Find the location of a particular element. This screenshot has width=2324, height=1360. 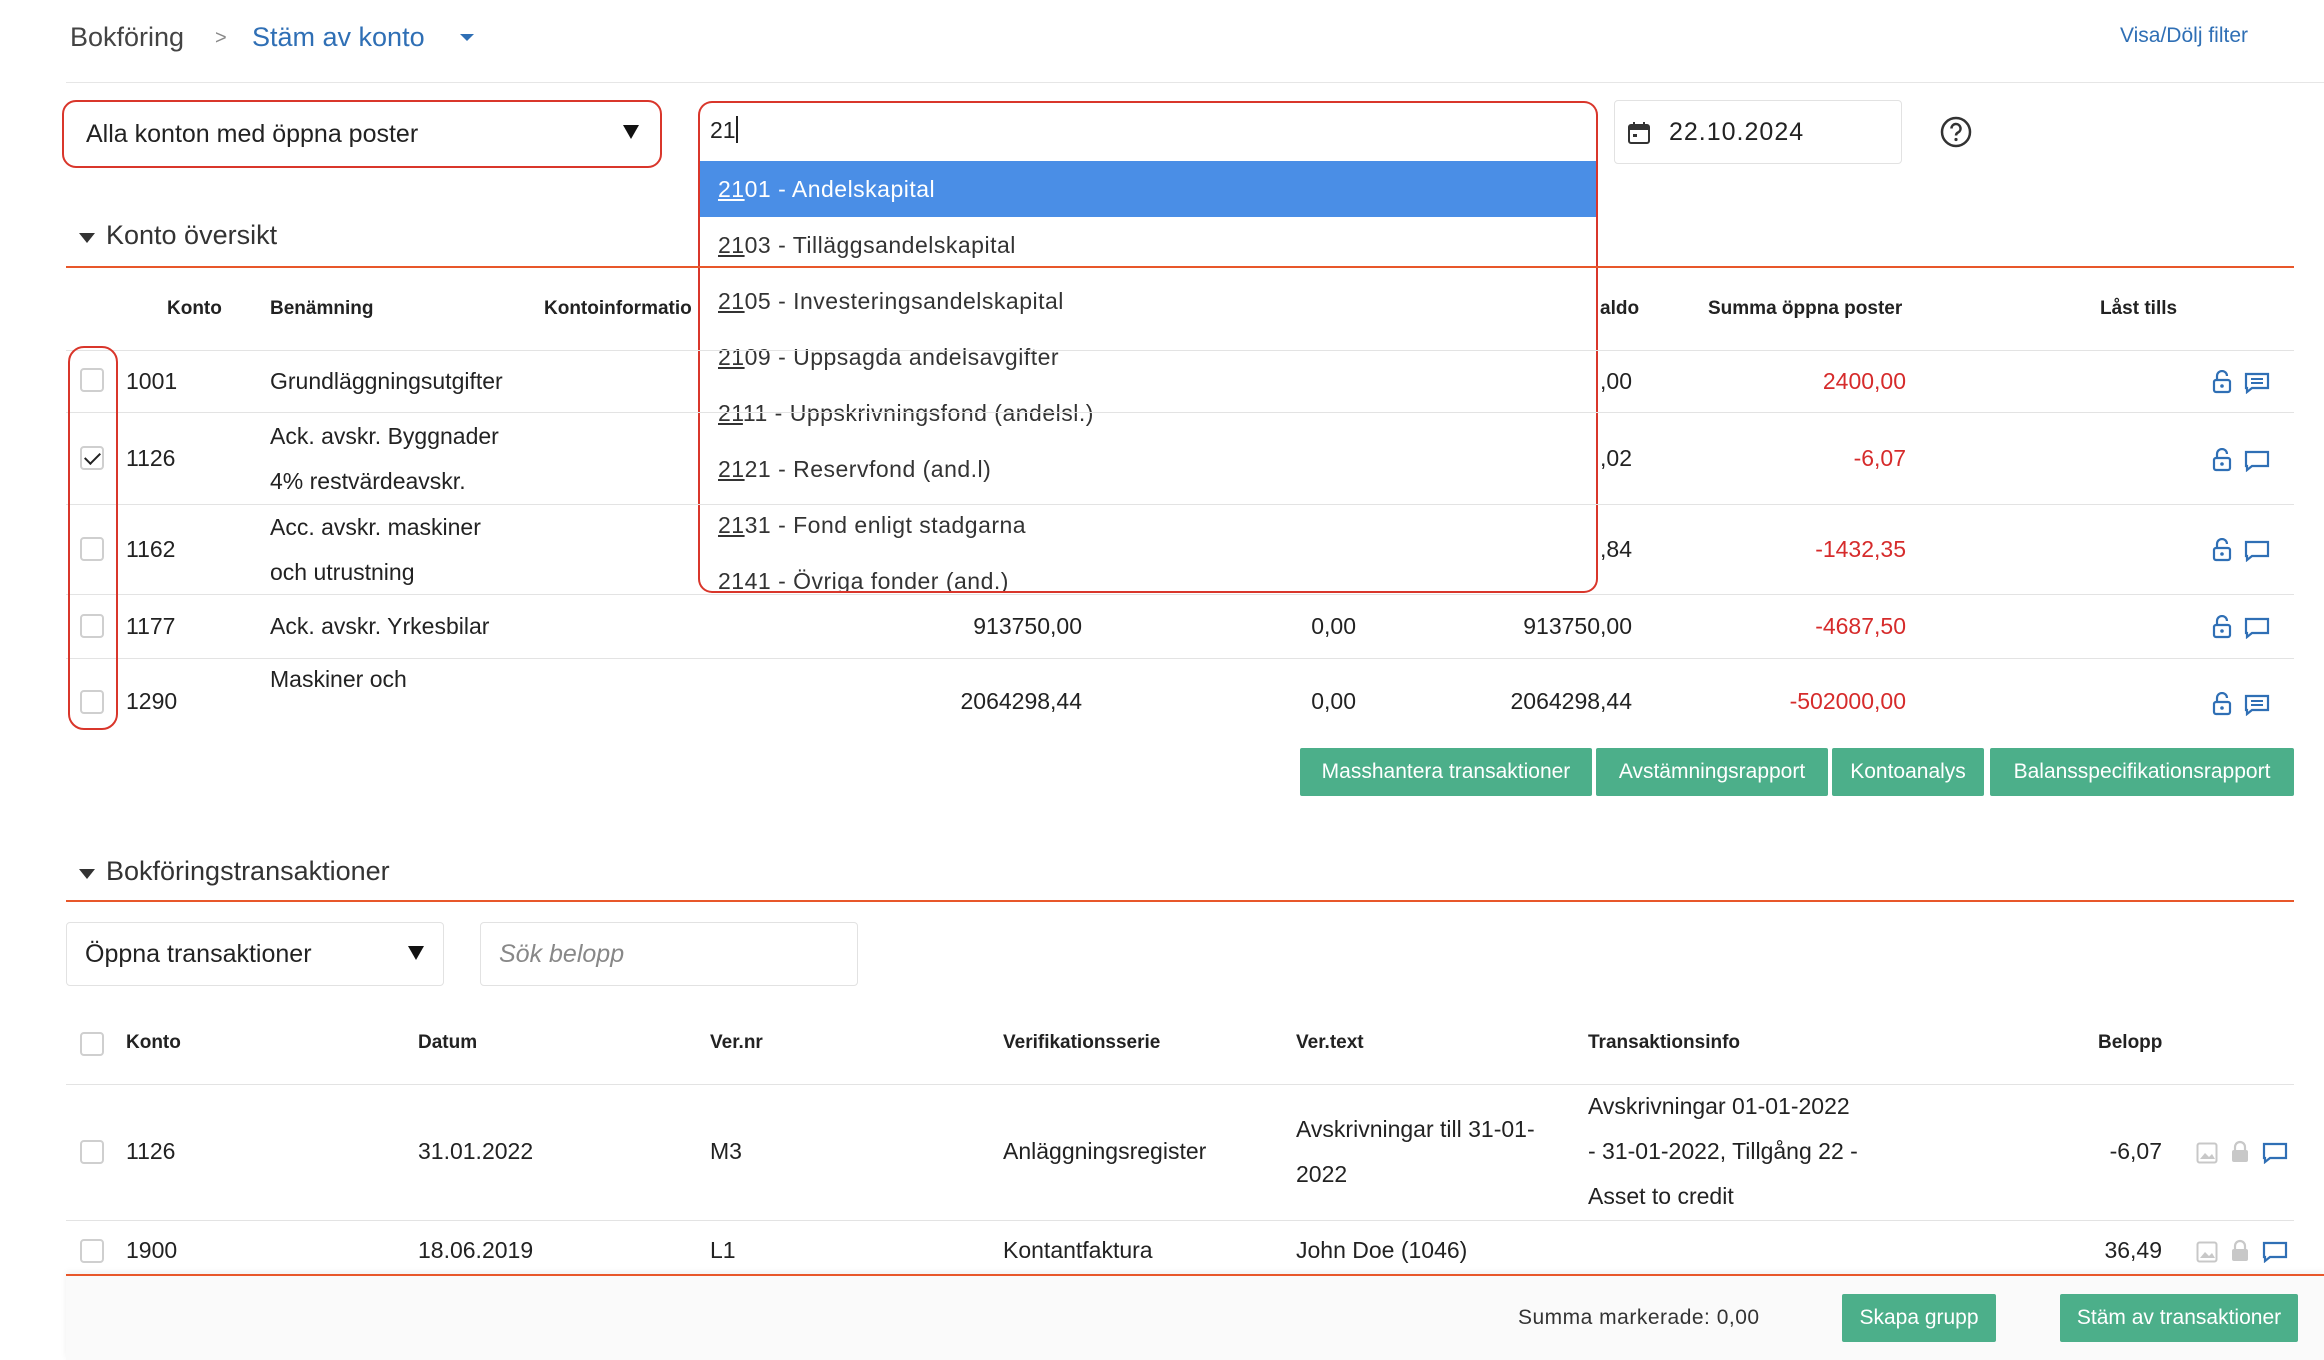

cell-amount: 913750,00 is located at coordinates (1027, 626).